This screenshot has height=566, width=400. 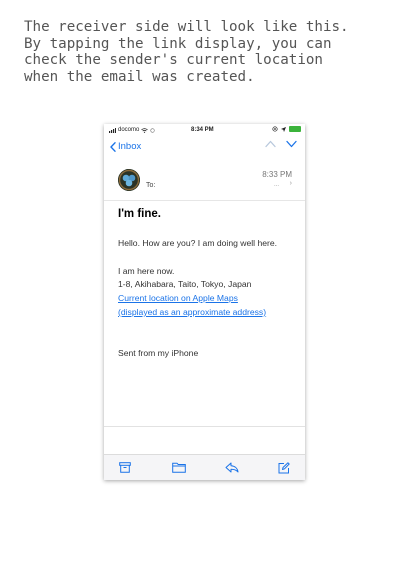 What do you see at coordinates (185, 284) in the screenshot?
I see `address-text: 1-8, Akihabara, Taito, Tokyo, Japan` at bounding box center [185, 284].